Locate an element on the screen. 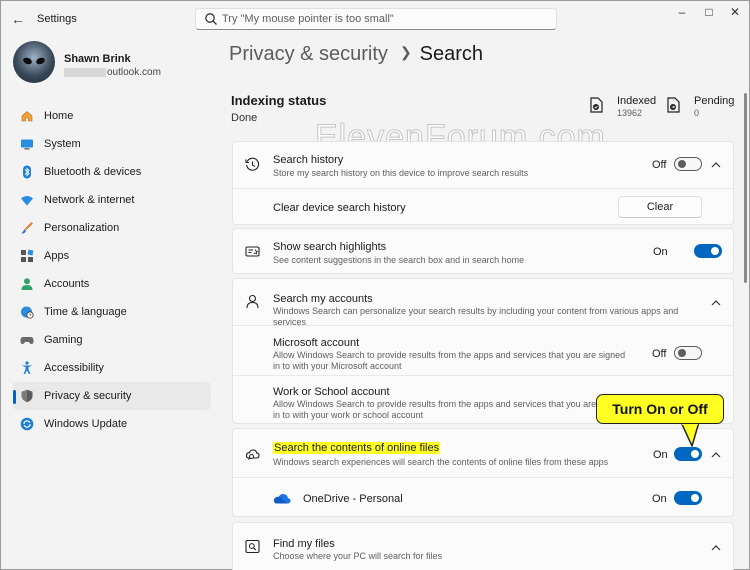 This screenshot has width=750, height=570. accessibility-icon is located at coordinates (27, 367).